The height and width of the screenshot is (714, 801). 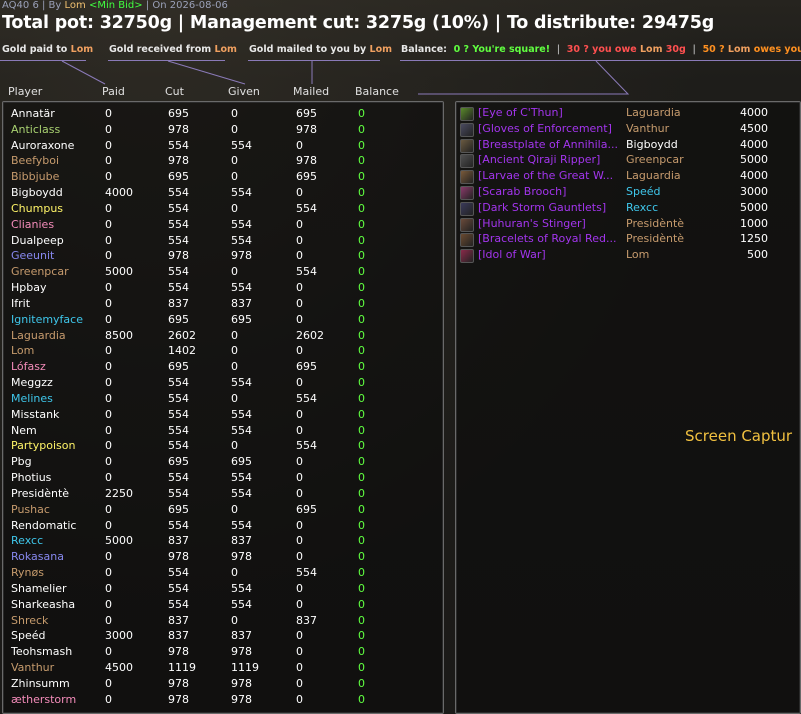 I want to click on item-link: [Gloves of Enforcement], so click(x=548, y=128).